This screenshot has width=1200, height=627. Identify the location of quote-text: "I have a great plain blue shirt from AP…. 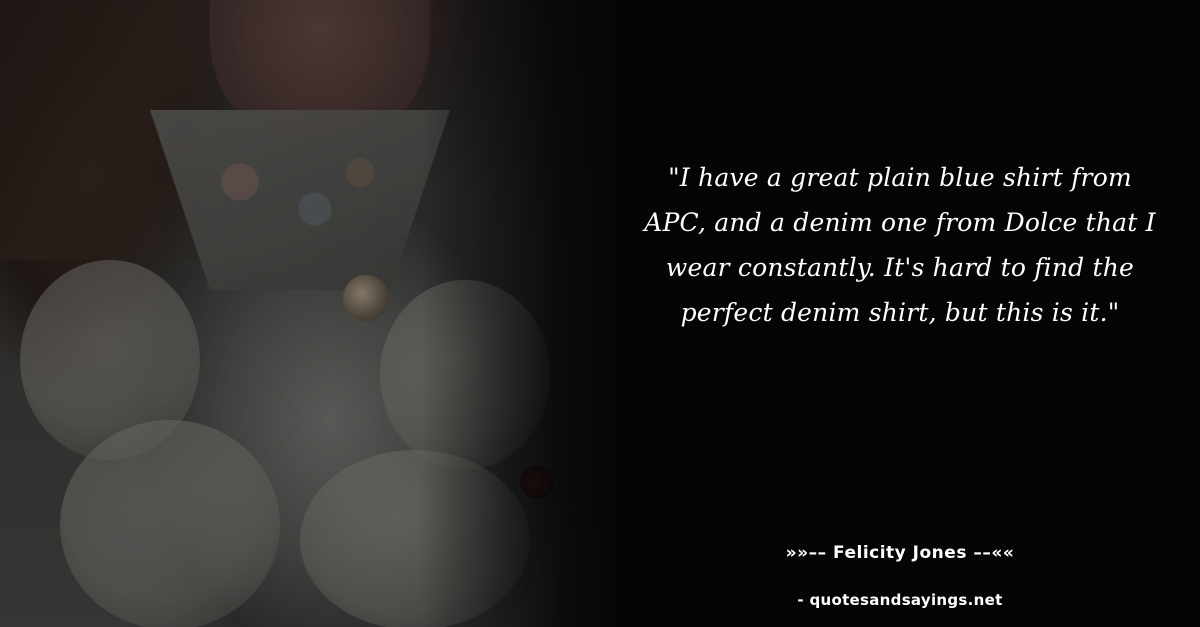
(900, 245).